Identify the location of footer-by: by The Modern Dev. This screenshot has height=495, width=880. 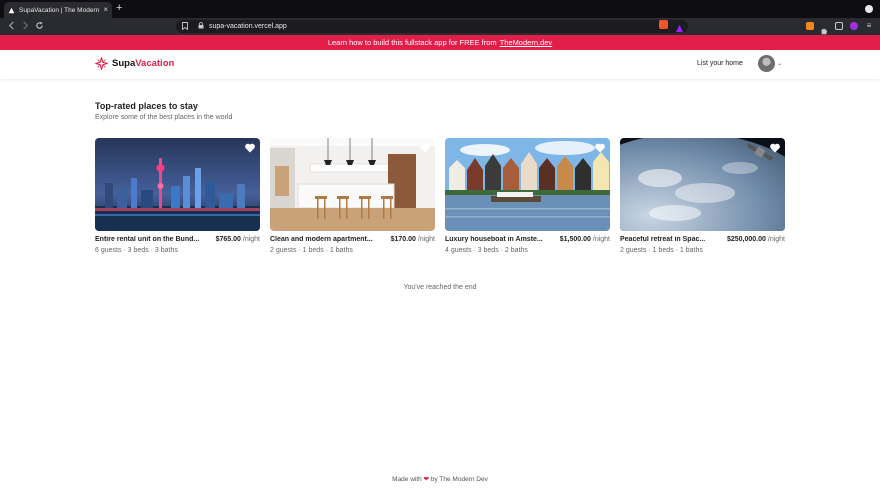
(459, 479).